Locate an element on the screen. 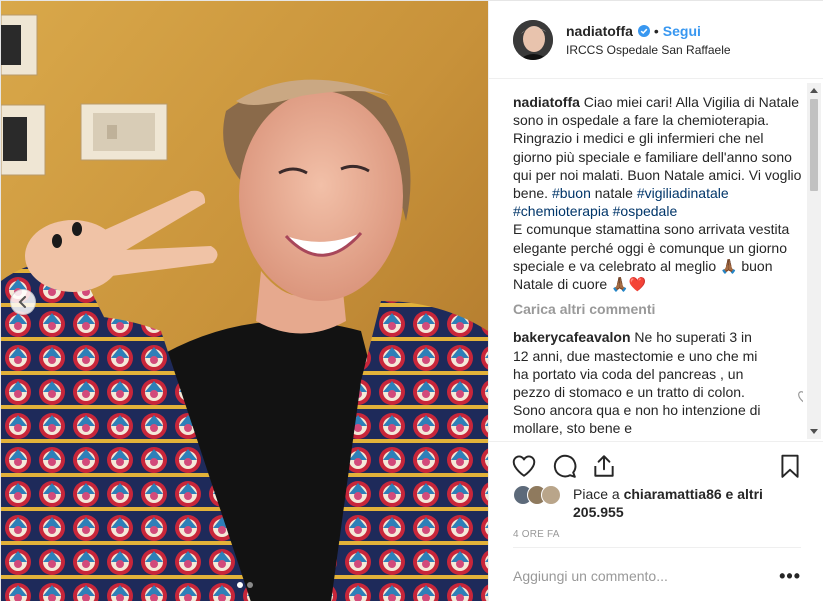 The image size is (823, 601). avatar is located at coordinates (533, 39).